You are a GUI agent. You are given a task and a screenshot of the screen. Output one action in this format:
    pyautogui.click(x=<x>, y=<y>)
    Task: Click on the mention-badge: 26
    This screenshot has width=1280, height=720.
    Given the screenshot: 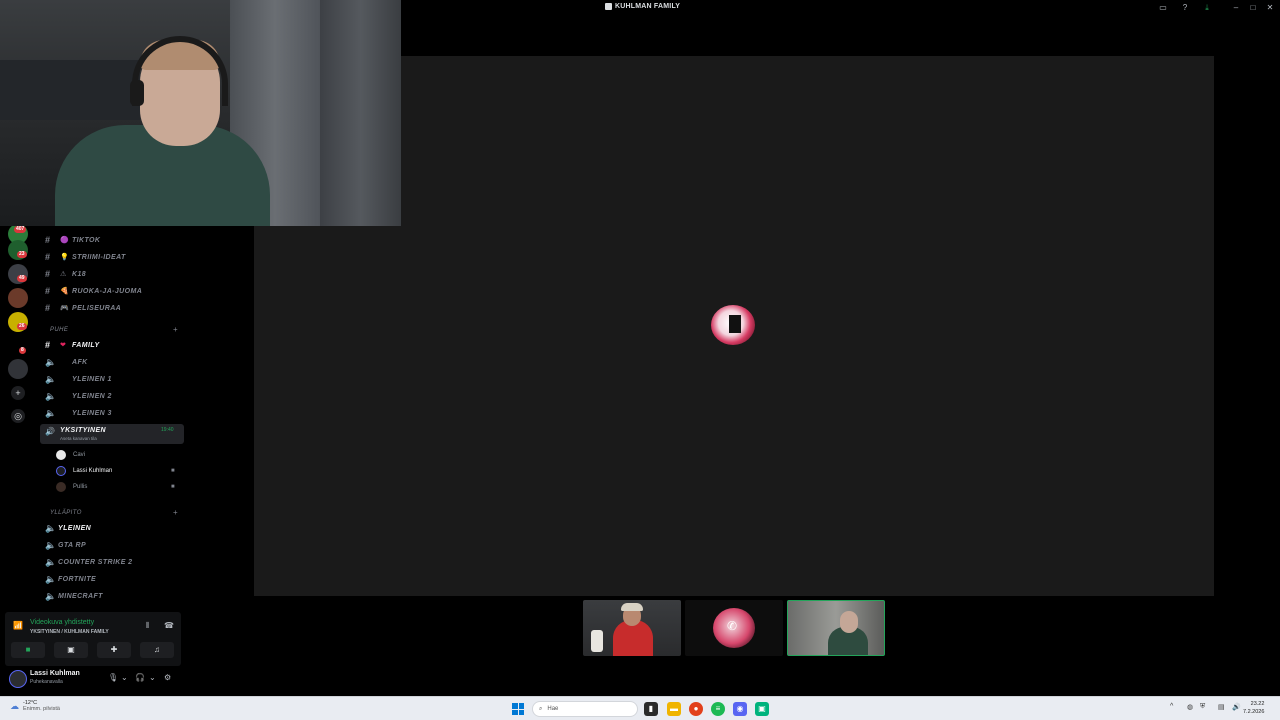 What is the action you would take?
    pyautogui.click(x=22, y=326)
    